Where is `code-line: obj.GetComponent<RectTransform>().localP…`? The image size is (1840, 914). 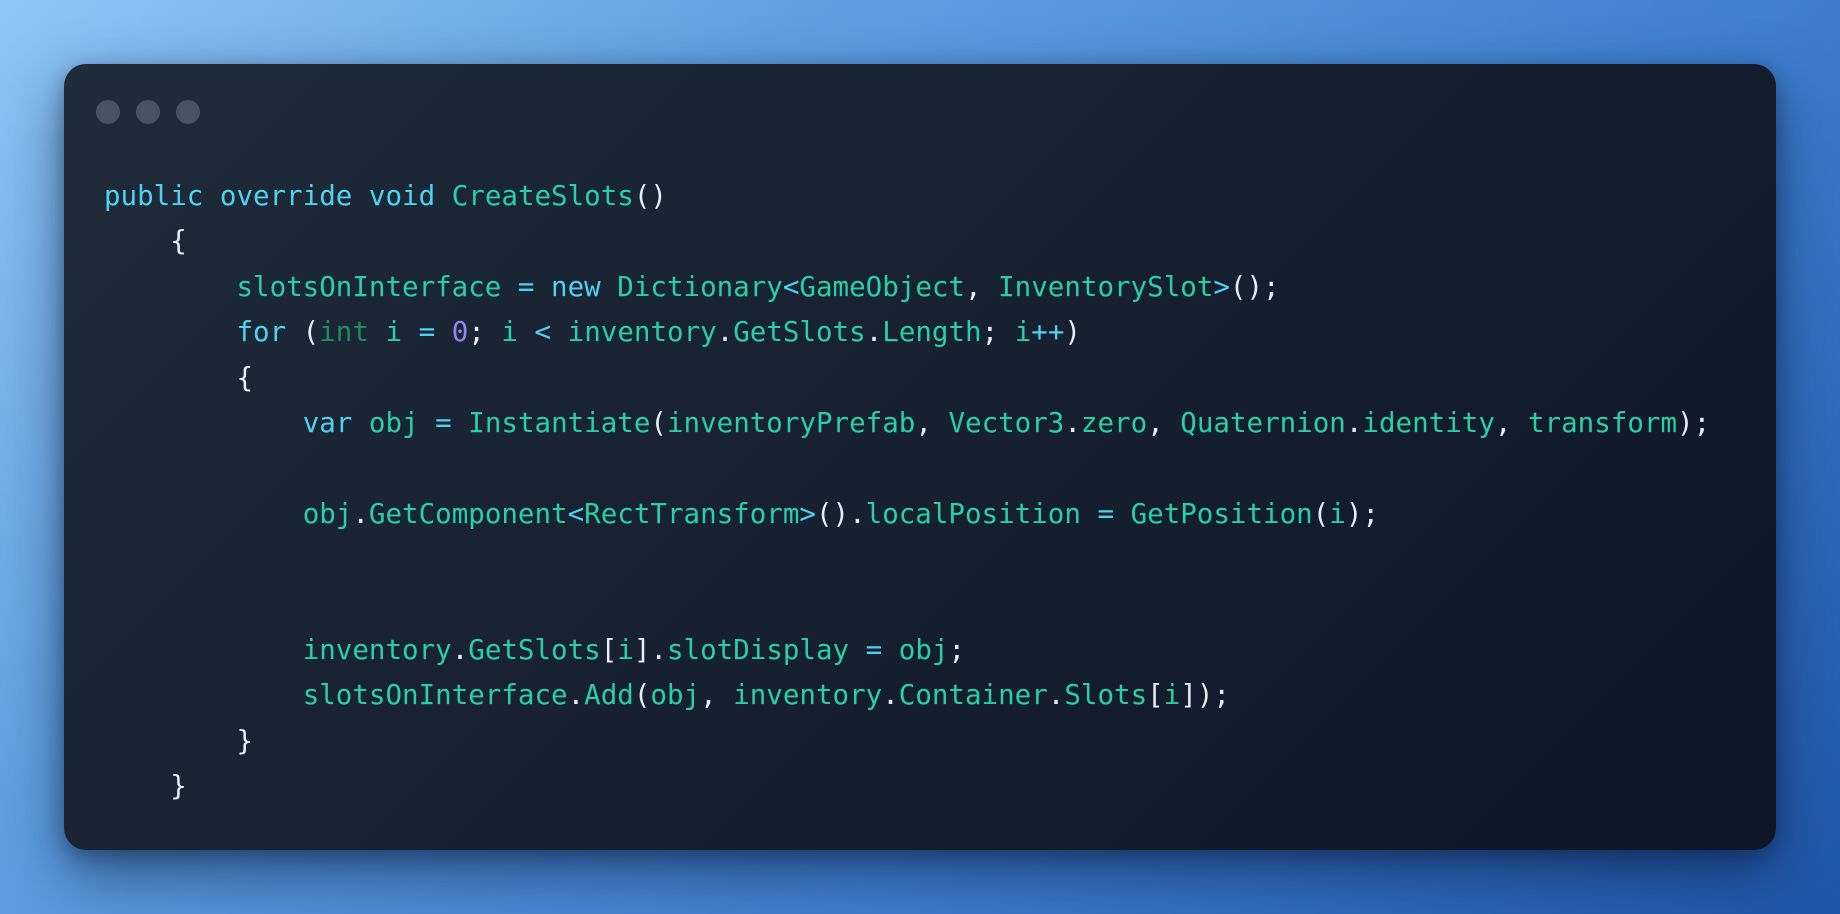 code-line: obj.GetComponent<RectTransform>().localP… is located at coordinates (907, 514).